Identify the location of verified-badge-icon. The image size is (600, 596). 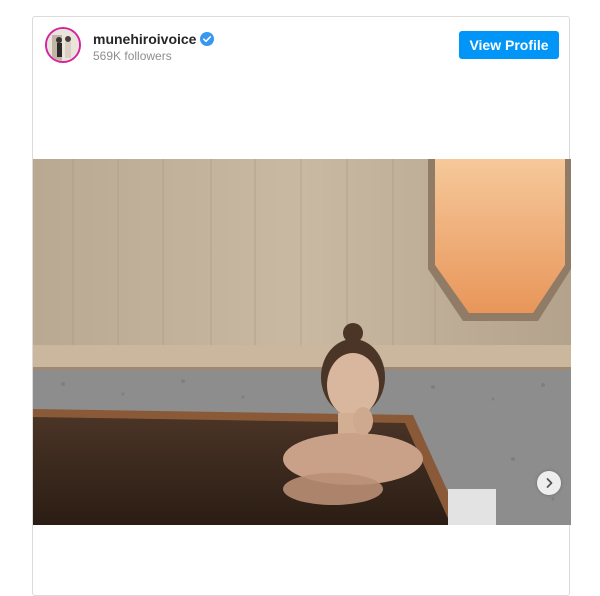
(207, 40).